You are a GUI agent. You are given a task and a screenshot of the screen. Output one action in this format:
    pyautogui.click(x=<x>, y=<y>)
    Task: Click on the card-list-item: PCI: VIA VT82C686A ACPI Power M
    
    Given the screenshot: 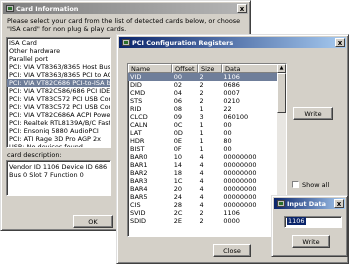 What is the action you would take?
    pyautogui.click(x=58, y=115)
    